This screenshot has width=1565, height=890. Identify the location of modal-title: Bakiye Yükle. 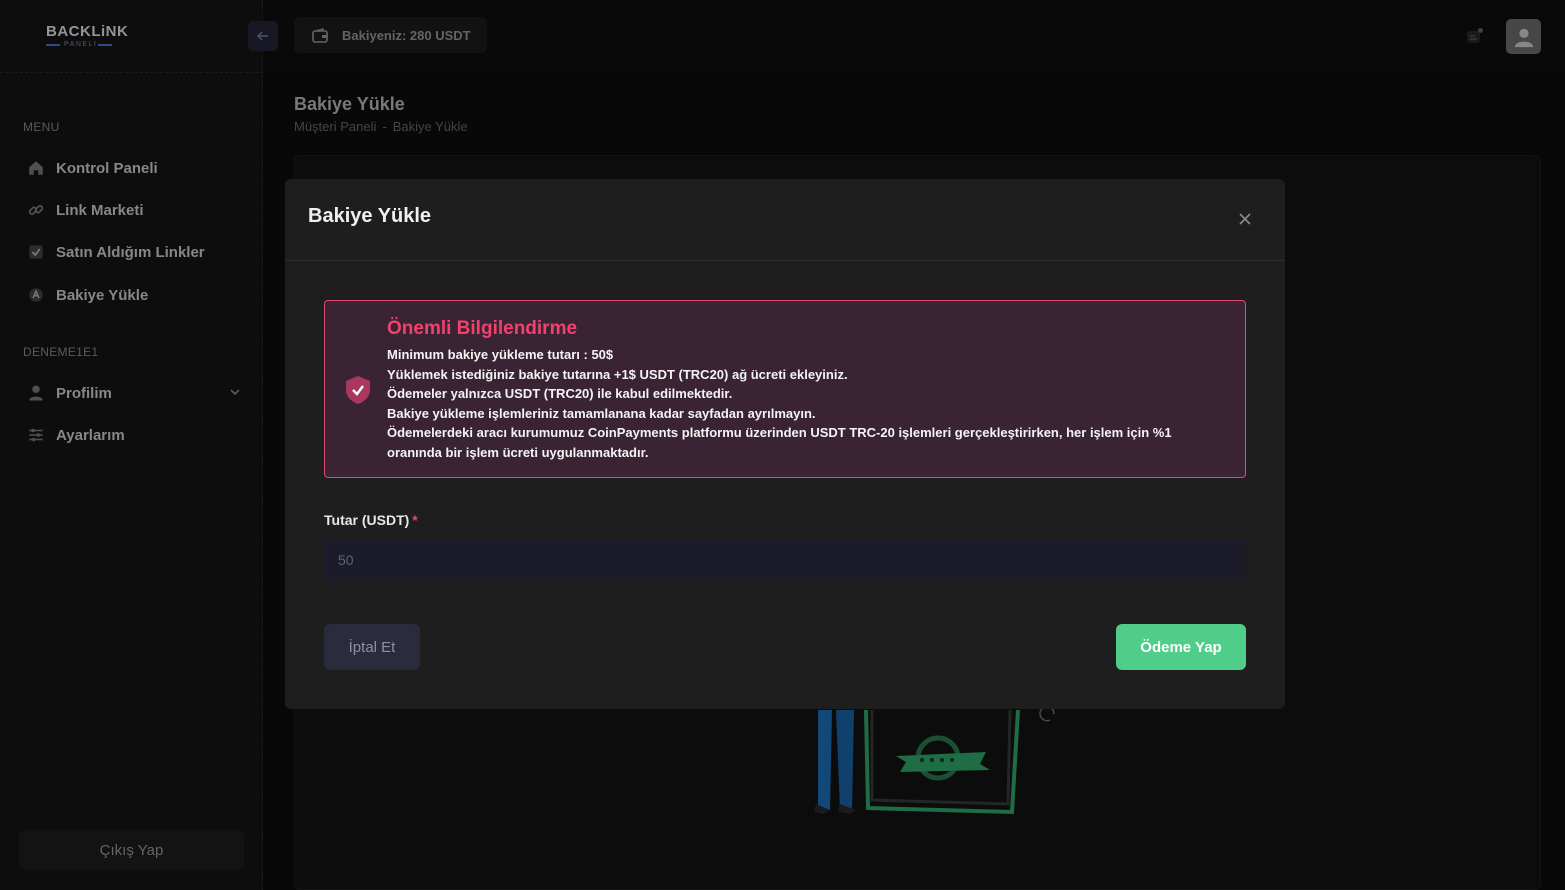
(370, 216).